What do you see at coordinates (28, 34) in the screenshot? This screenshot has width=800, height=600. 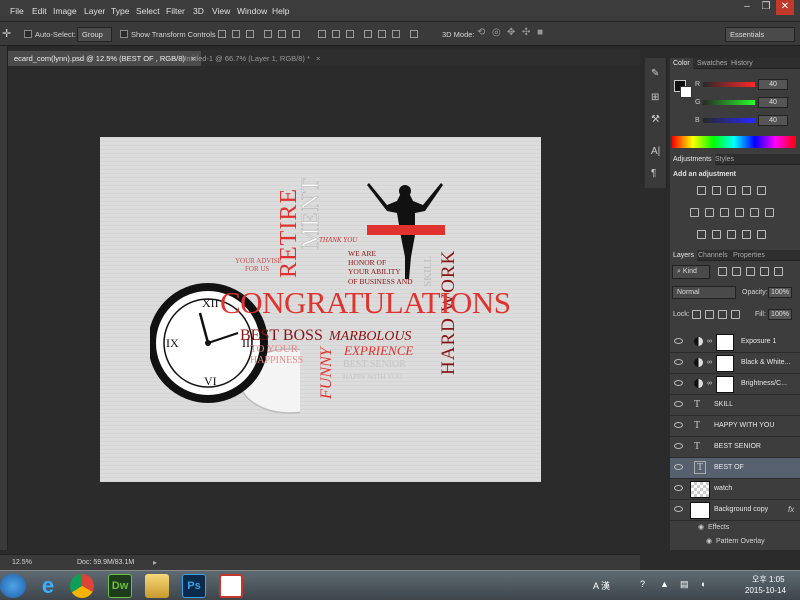 I see `auto-select-checkbox` at bounding box center [28, 34].